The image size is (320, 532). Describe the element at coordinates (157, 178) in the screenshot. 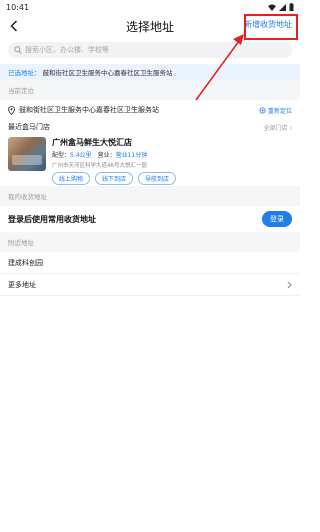

I see `tag-navigate: 导航到店` at that location.